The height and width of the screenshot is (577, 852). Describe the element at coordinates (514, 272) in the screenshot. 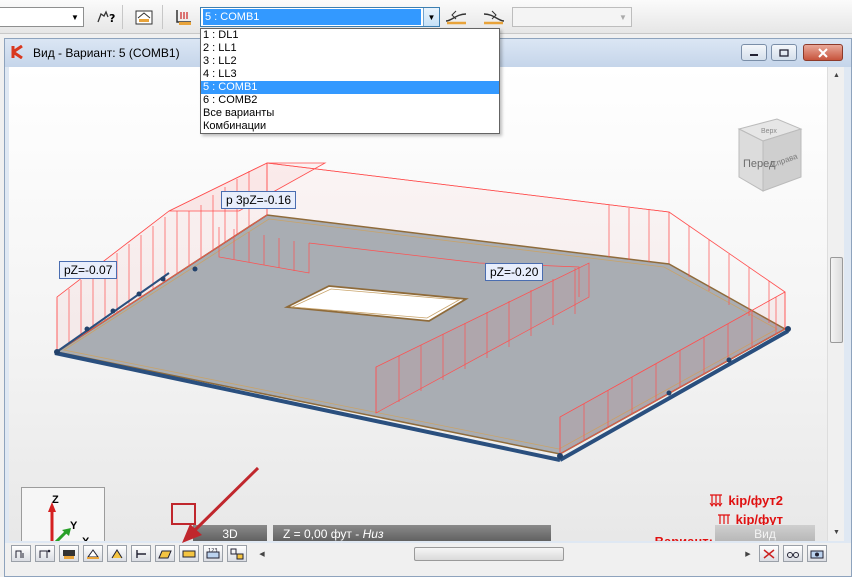

I see `load-label-right: pZ=-0.20` at that location.